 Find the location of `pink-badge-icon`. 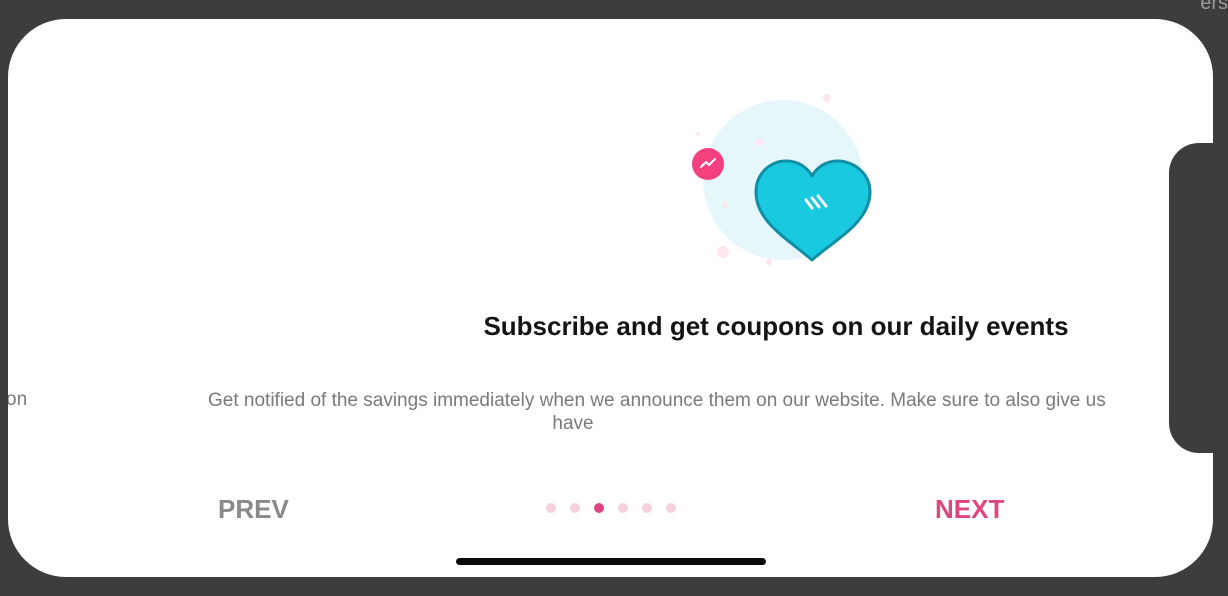

pink-badge-icon is located at coordinates (708, 164).